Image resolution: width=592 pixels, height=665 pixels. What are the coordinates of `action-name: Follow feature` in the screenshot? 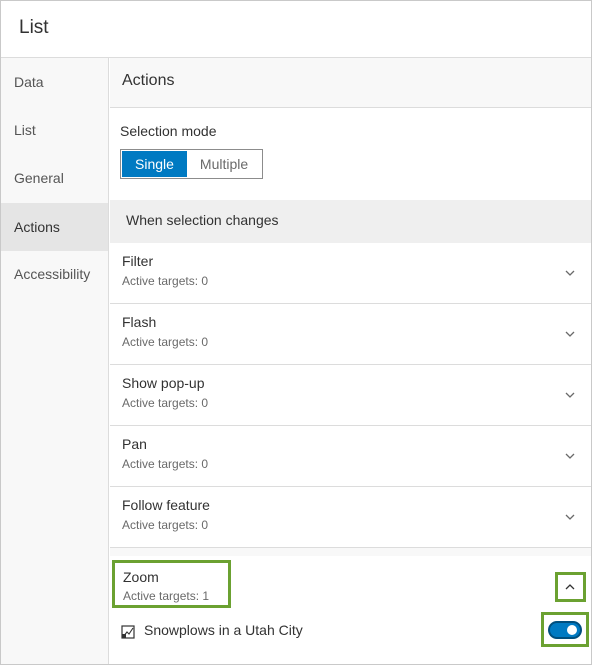 It's located at (166, 505).